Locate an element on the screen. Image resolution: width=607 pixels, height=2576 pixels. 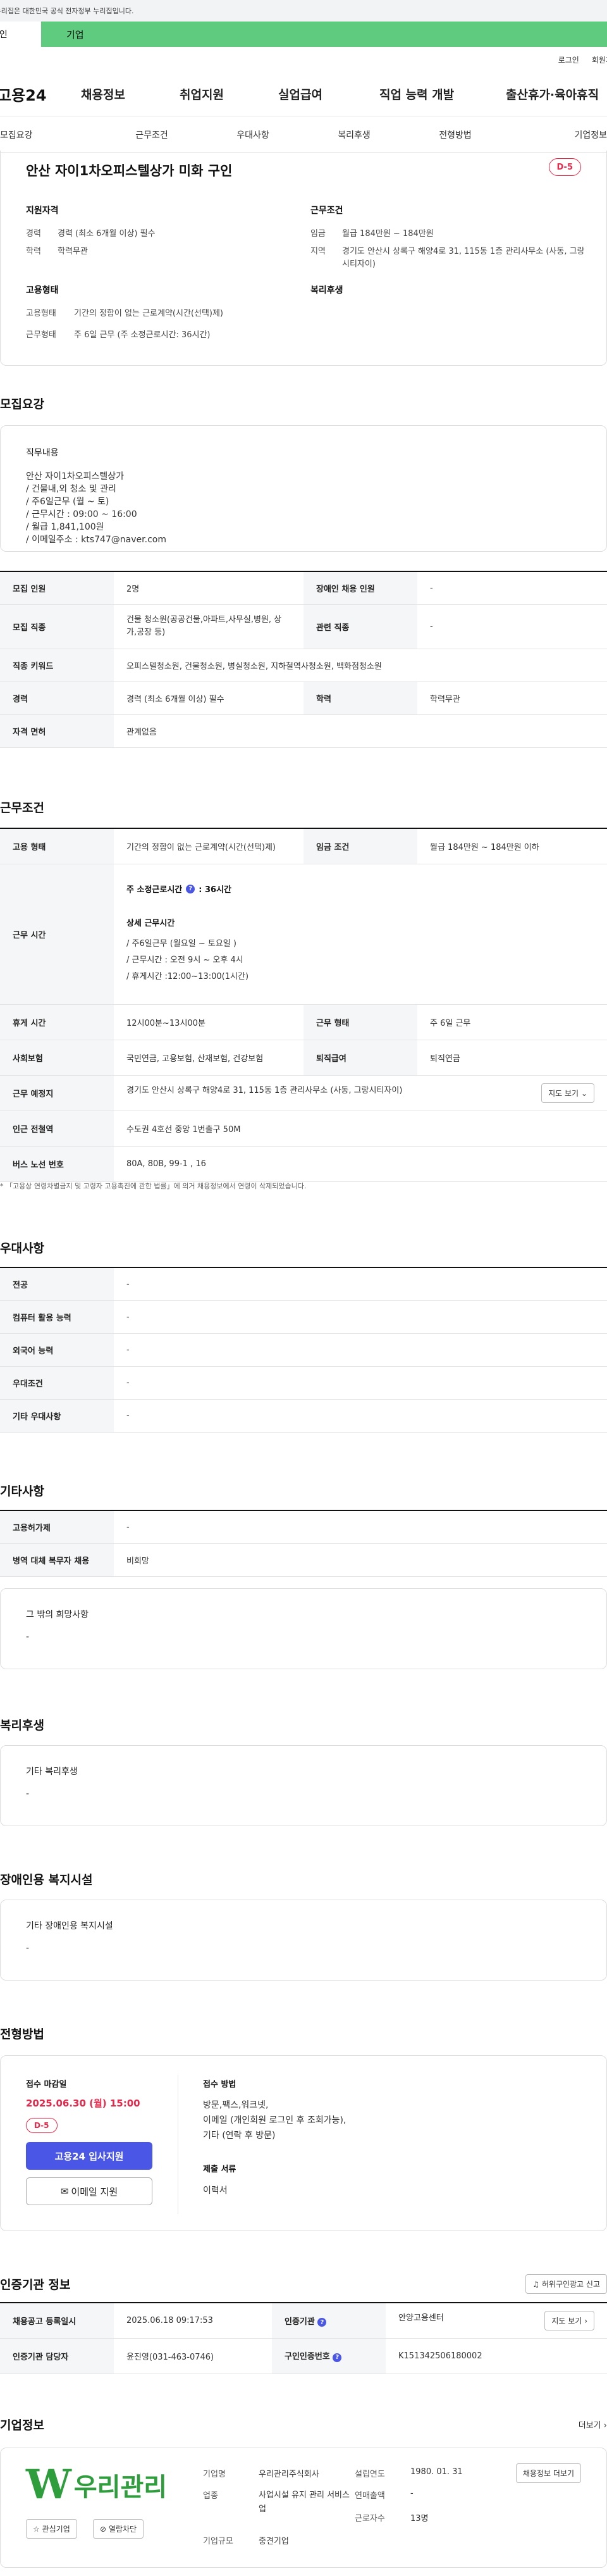
welfare-box: 기타 복리후생 - is located at coordinates (303, 1785).